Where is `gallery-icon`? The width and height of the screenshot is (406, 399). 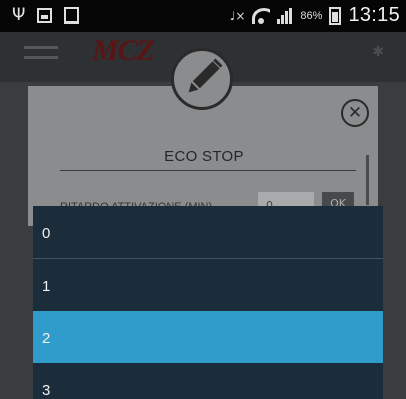 gallery-icon is located at coordinates (72, 15).